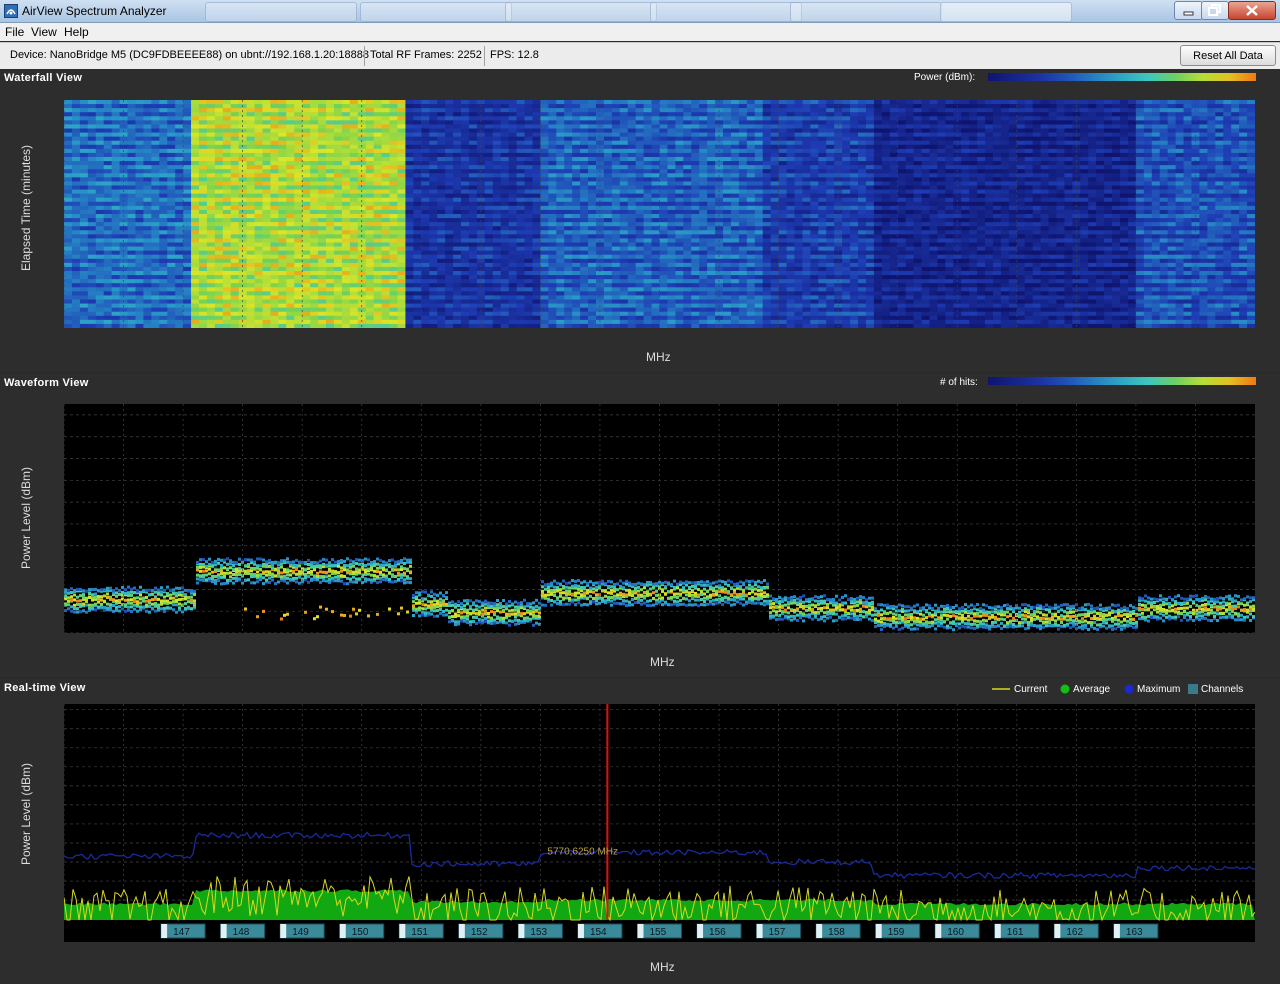  Describe the element at coordinates (1188, 10) in the screenshot. I see `minimize-button` at that location.